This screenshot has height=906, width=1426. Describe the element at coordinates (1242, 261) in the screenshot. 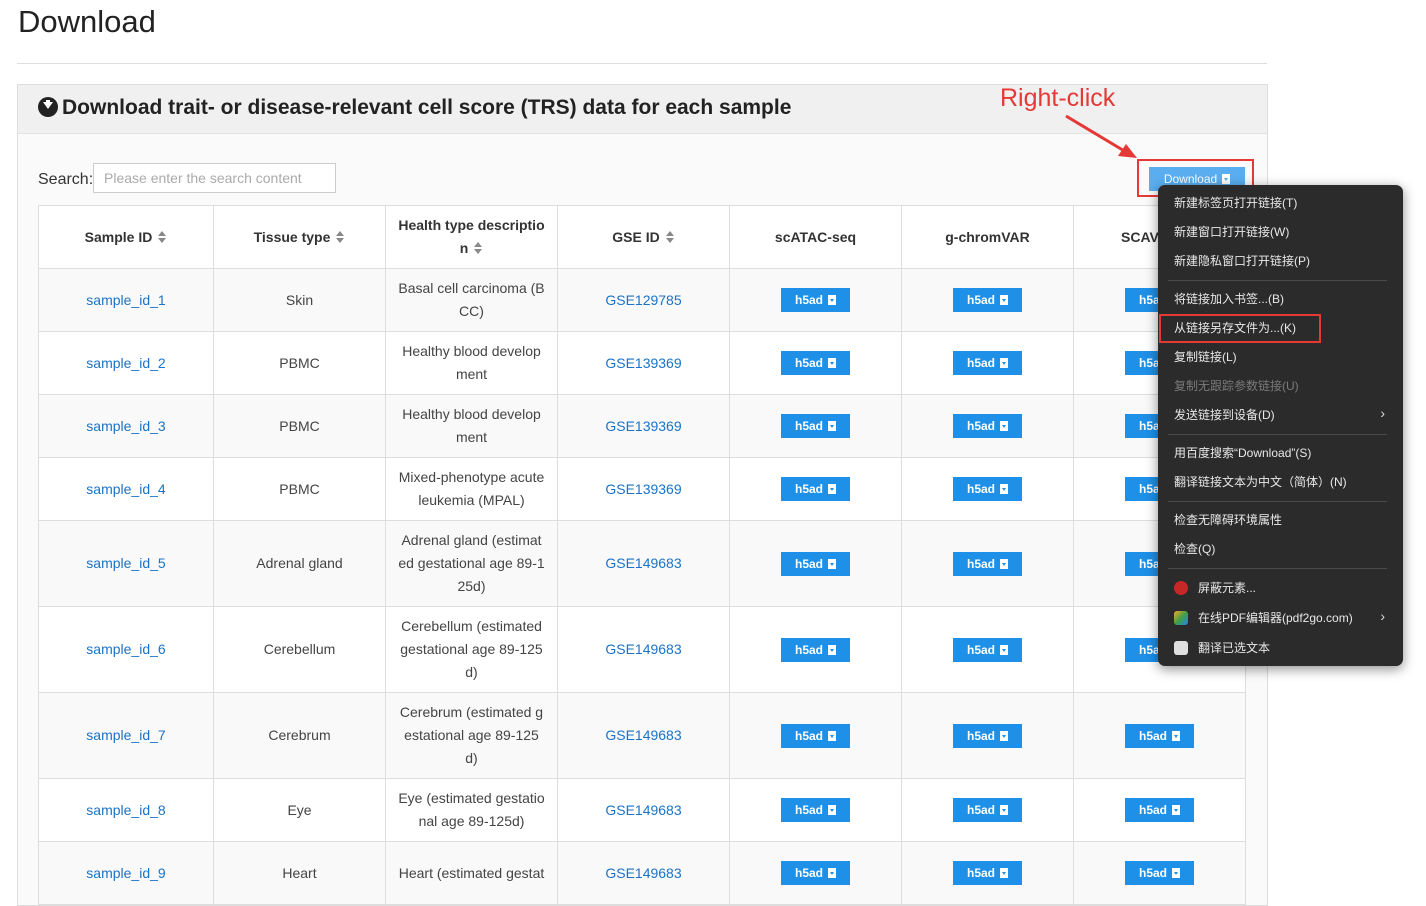

I see `menu-item-open-private-window: 新建隐私窗口打开链接(P)` at that location.